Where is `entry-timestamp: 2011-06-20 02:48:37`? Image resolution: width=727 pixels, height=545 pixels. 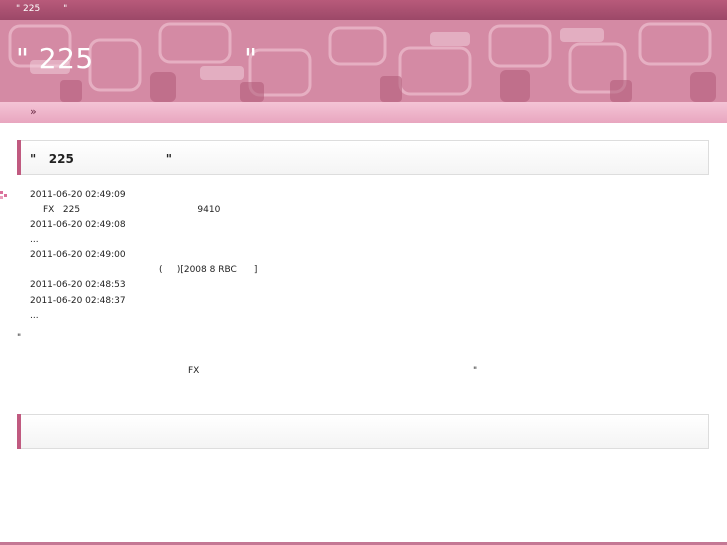 entry-timestamp: 2011-06-20 02:48:37 is located at coordinates (78, 301).